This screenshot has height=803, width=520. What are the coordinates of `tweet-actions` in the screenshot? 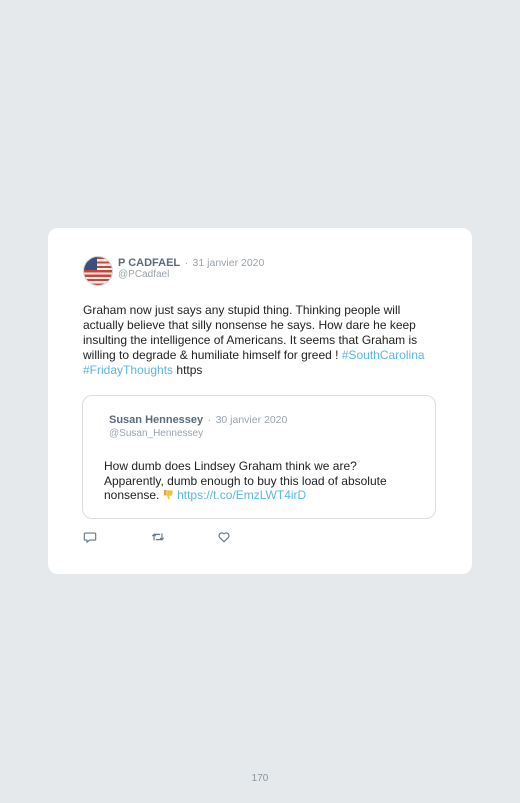 It's located at (157, 537).